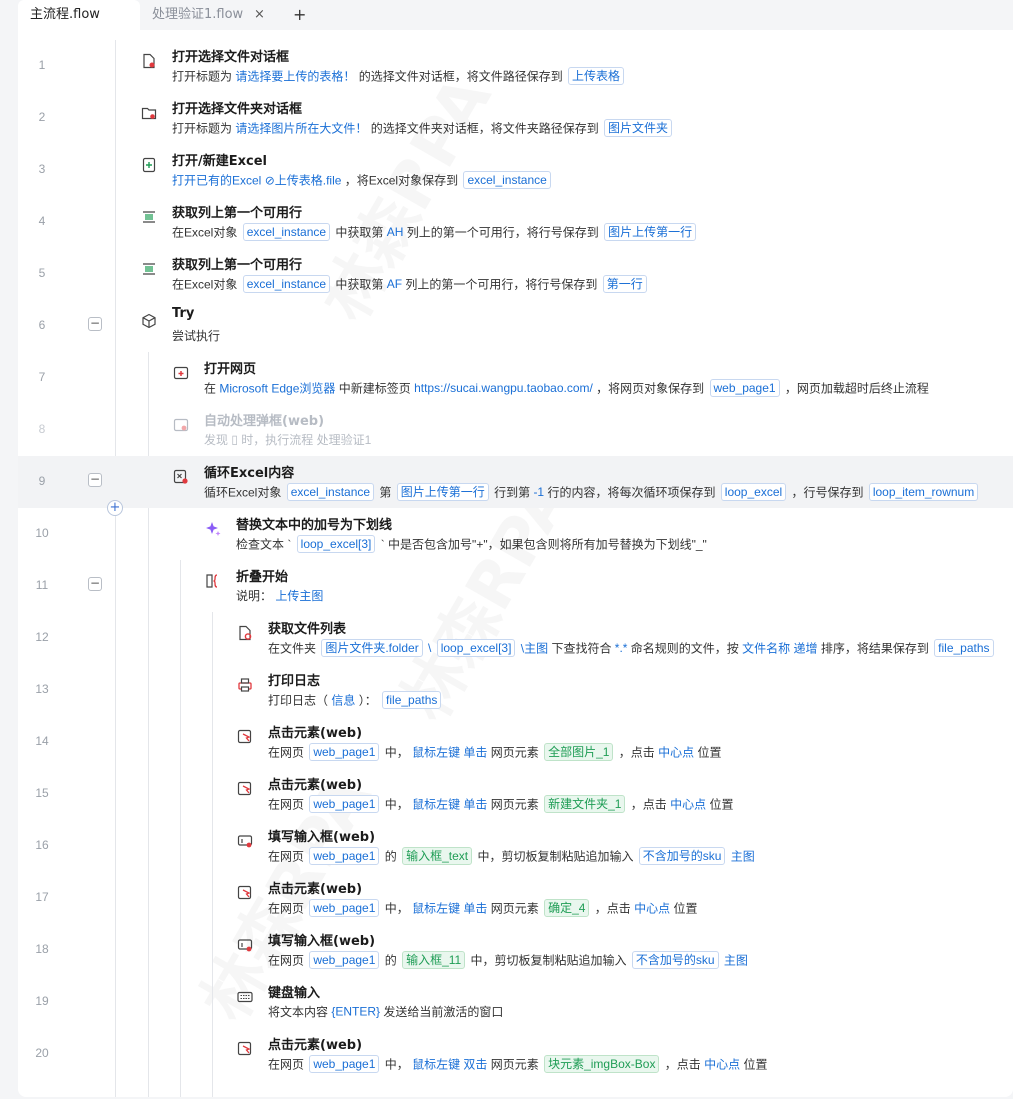 The height and width of the screenshot is (1099, 1013). I want to click on param-link: AH, so click(395, 232).